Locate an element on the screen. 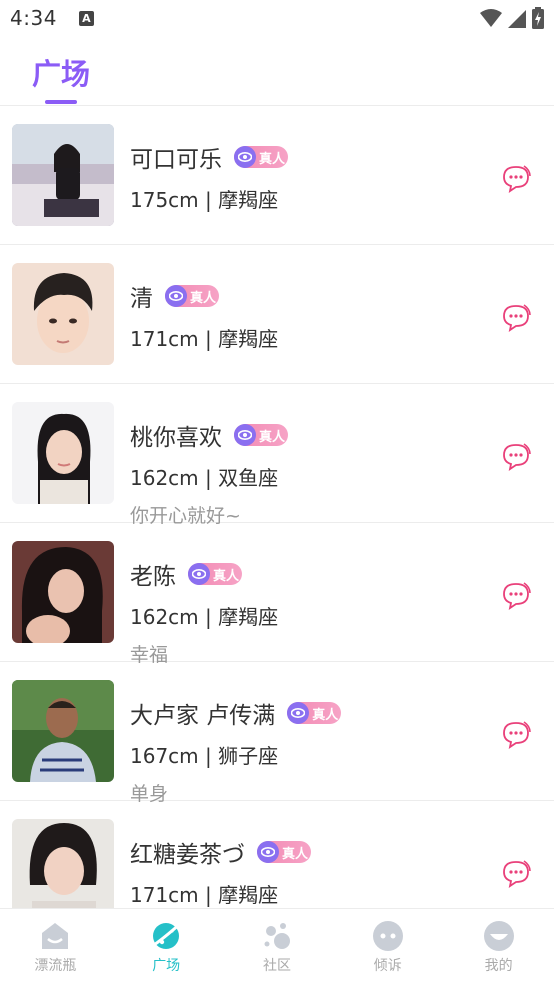  signal-icon is located at coordinates (517, 19).